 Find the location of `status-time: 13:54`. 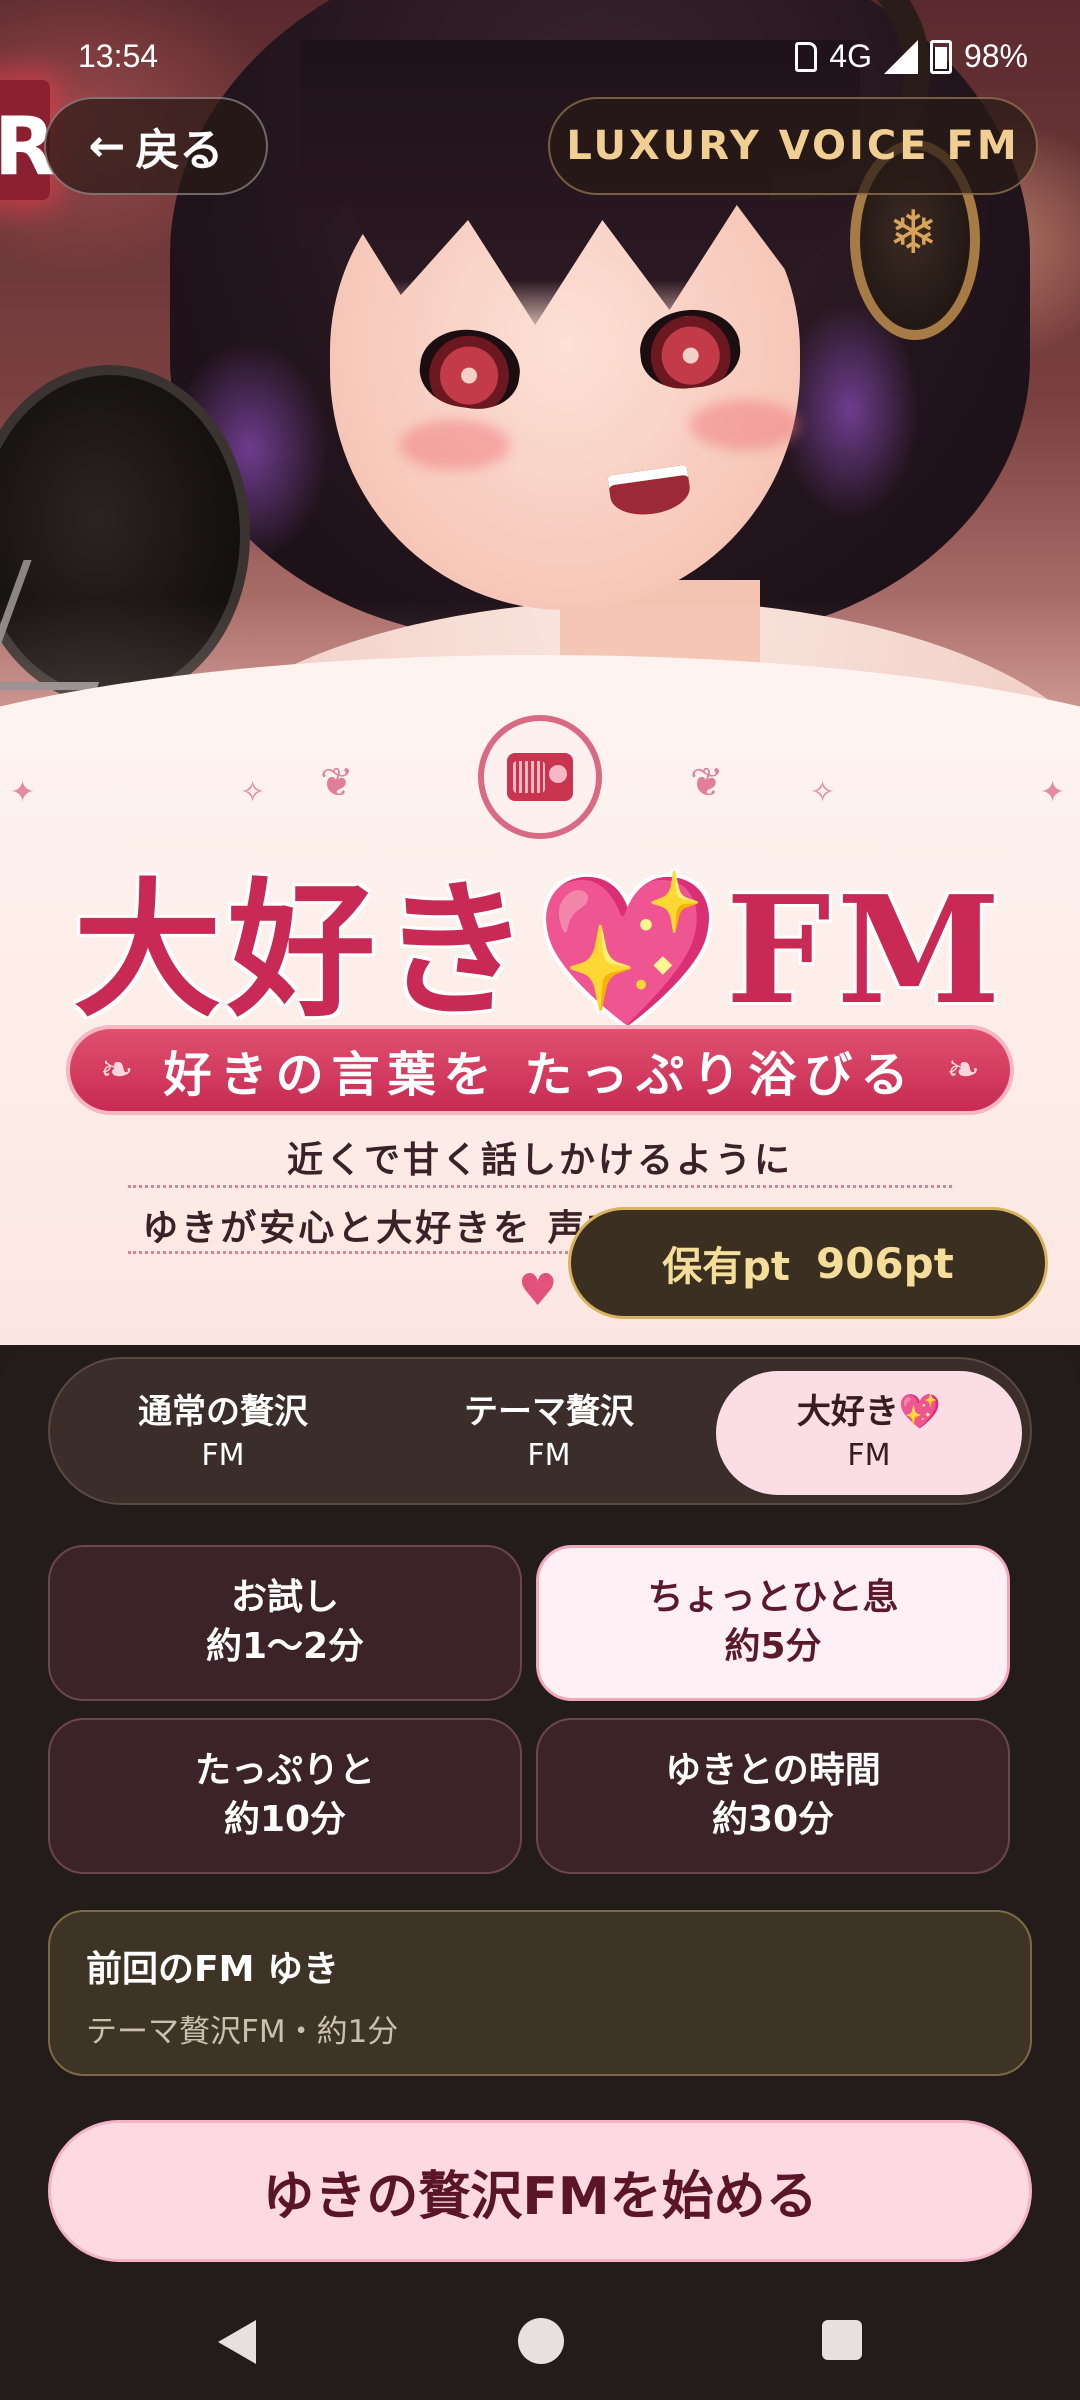

status-time: 13:54 is located at coordinates (118, 56).